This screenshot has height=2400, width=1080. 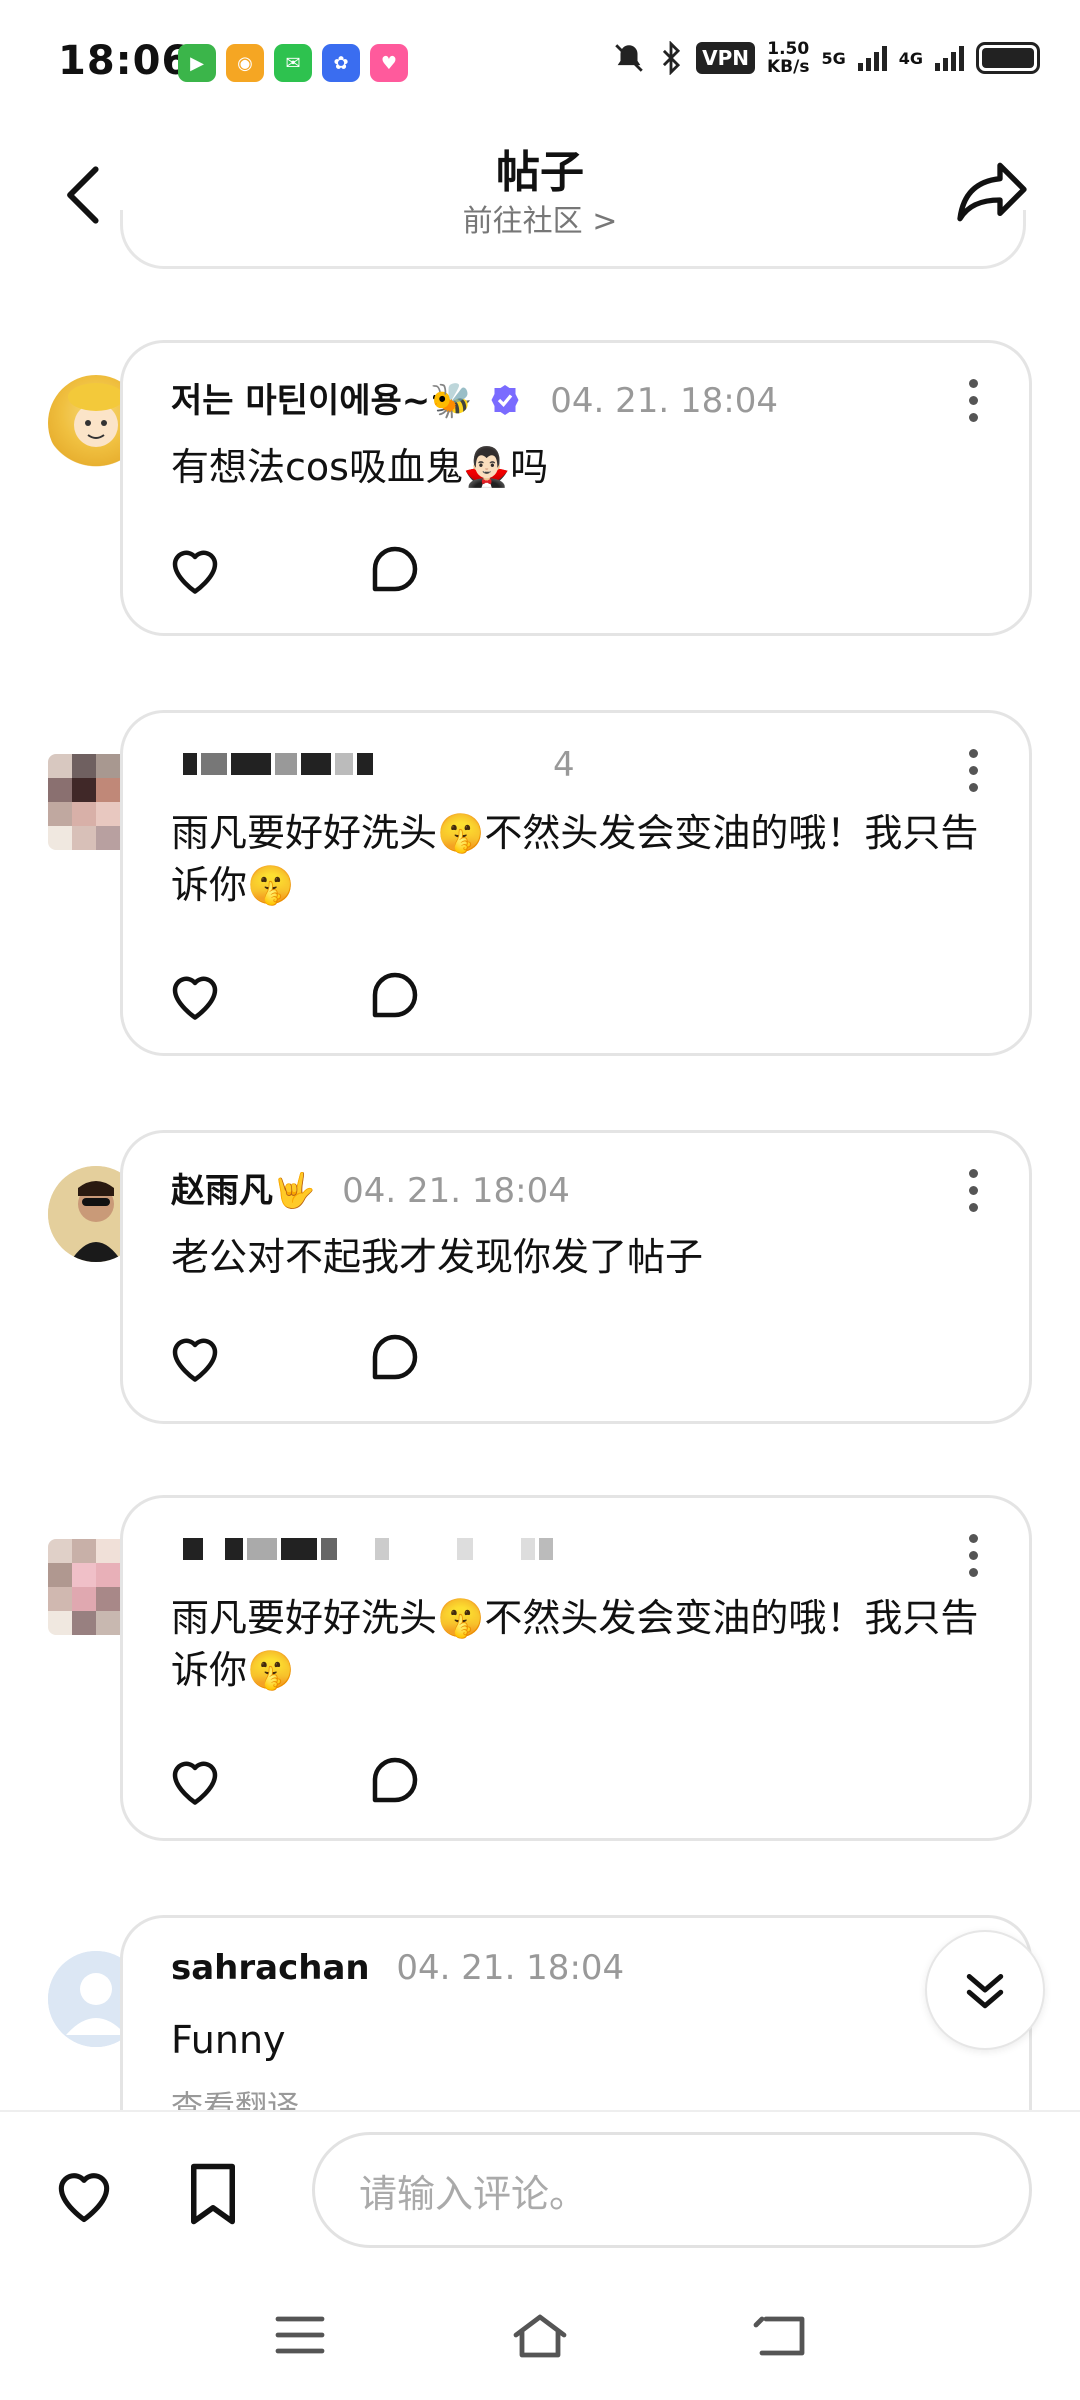 I want to click on net-type-2: 4G, so click(x=910, y=58).